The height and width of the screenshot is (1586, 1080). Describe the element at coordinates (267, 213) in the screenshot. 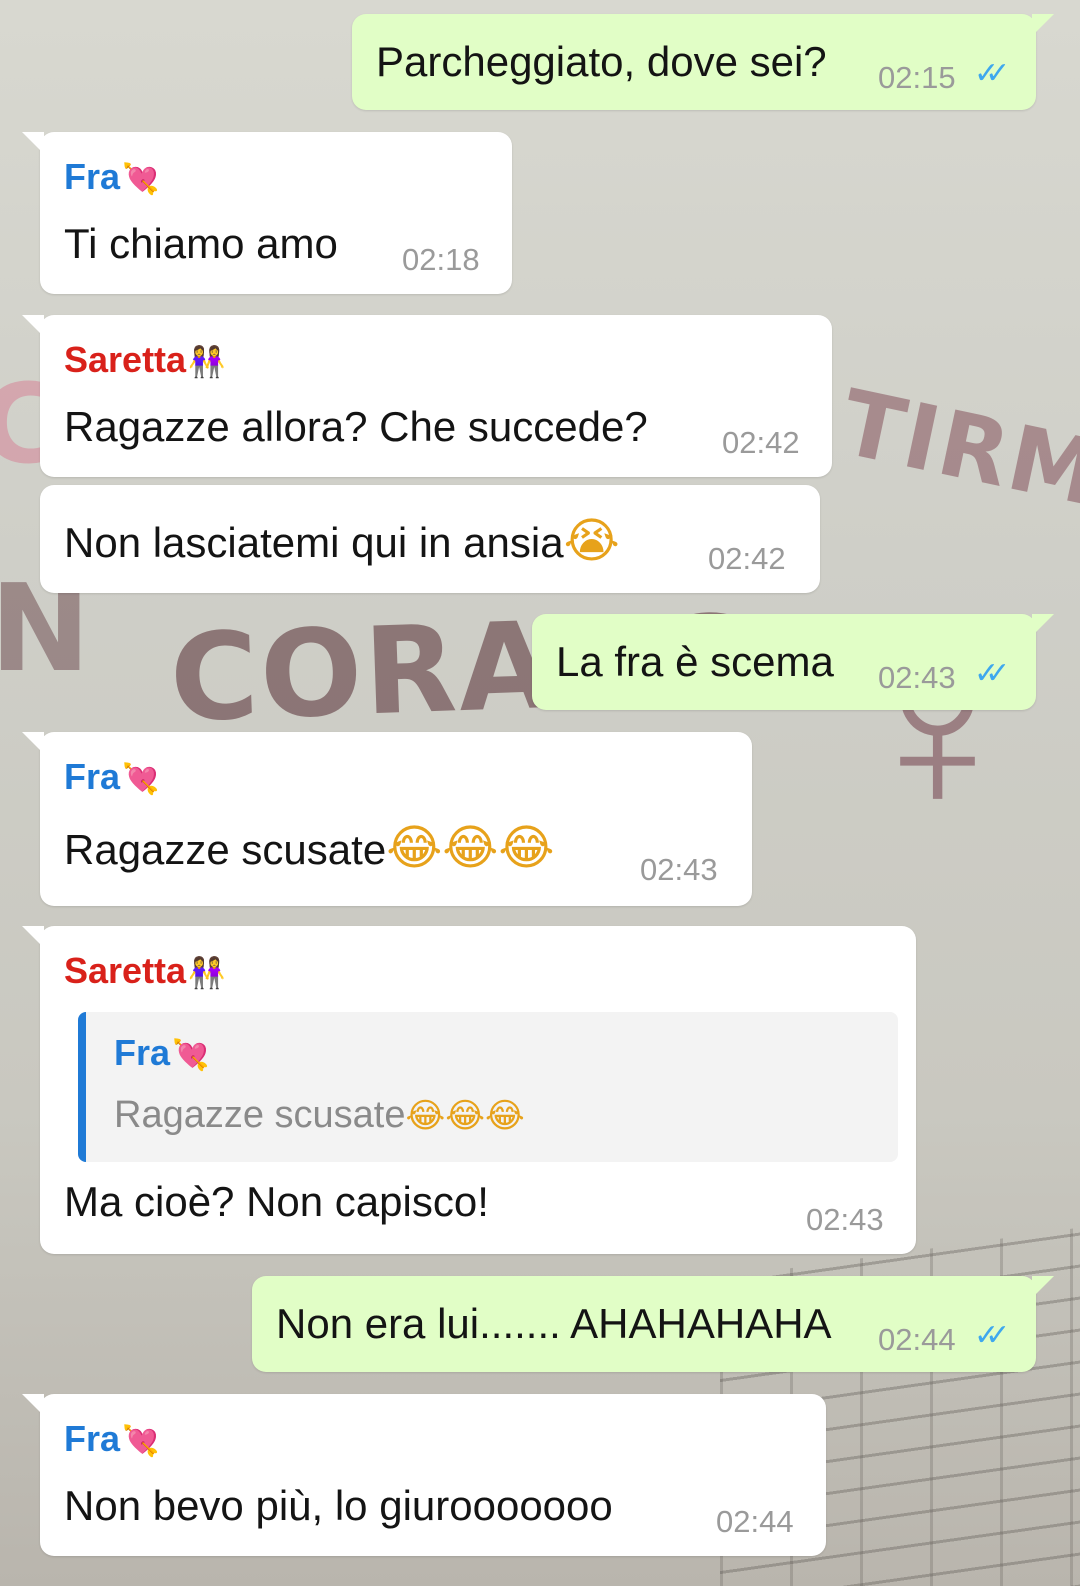

I see `message-incoming: Fra💘 Ti chiamo amo 02:18` at that location.